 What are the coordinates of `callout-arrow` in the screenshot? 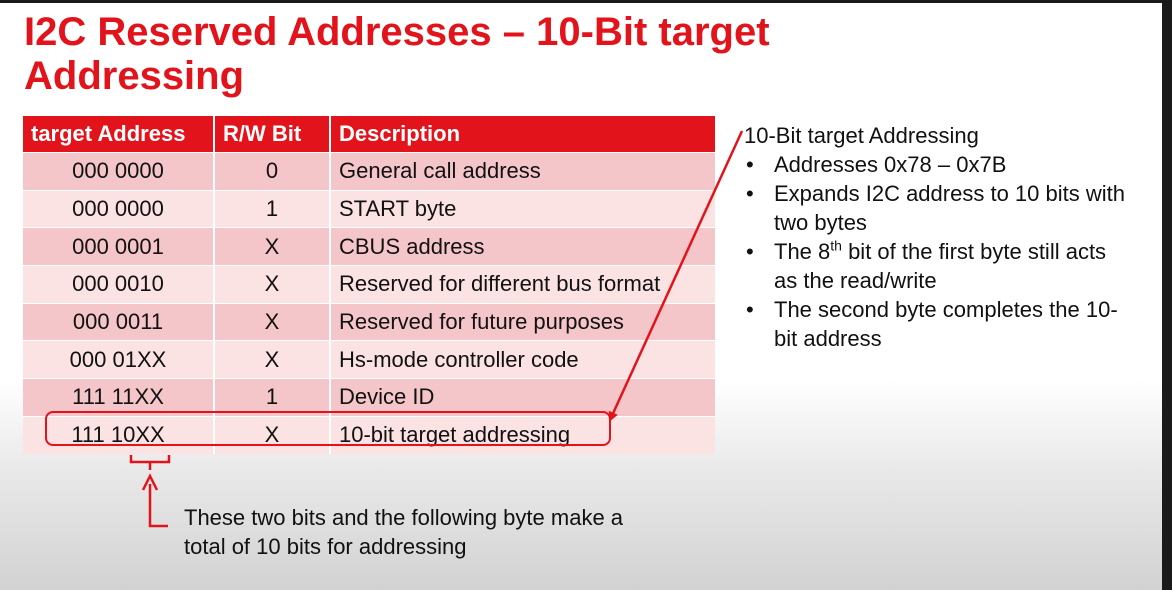 It's located at (676, 276).